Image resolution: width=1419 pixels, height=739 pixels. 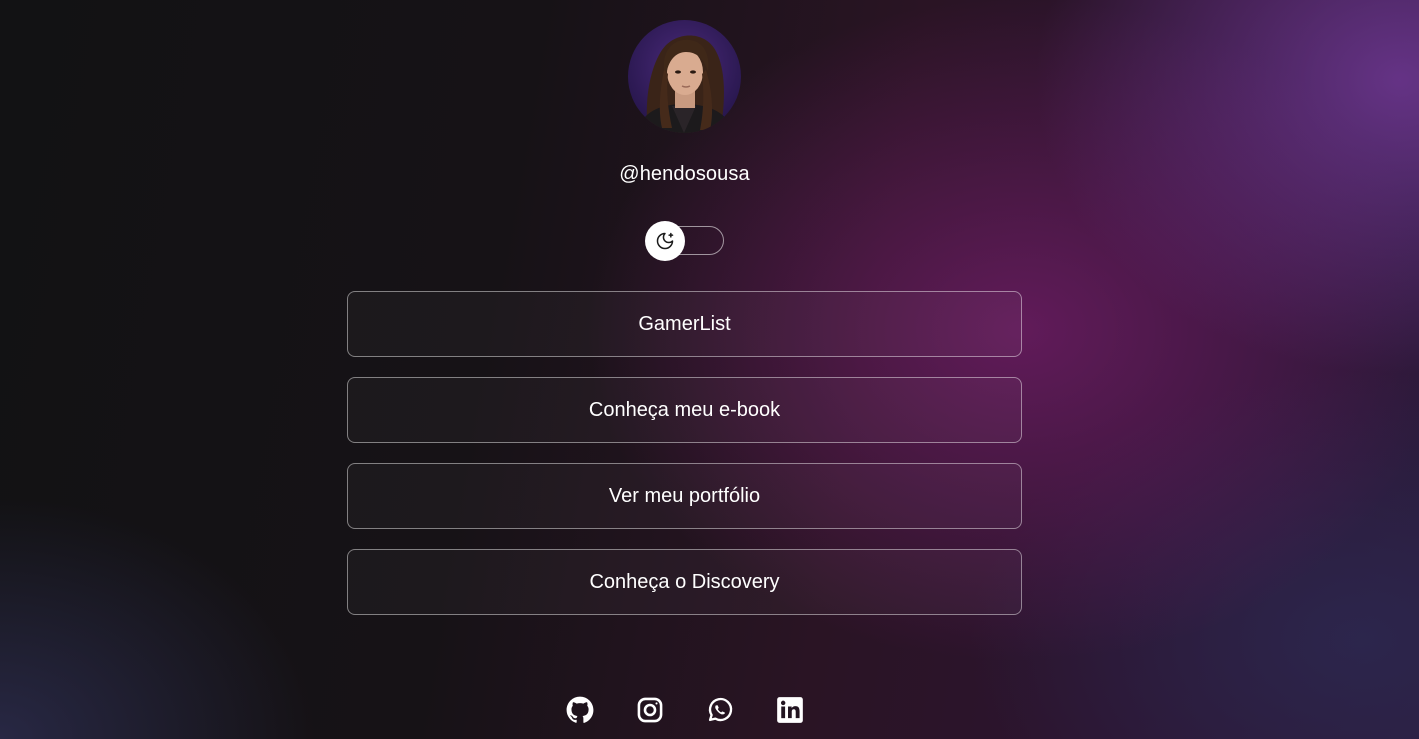 I want to click on toggle-knob, so click(x=665, y=241).